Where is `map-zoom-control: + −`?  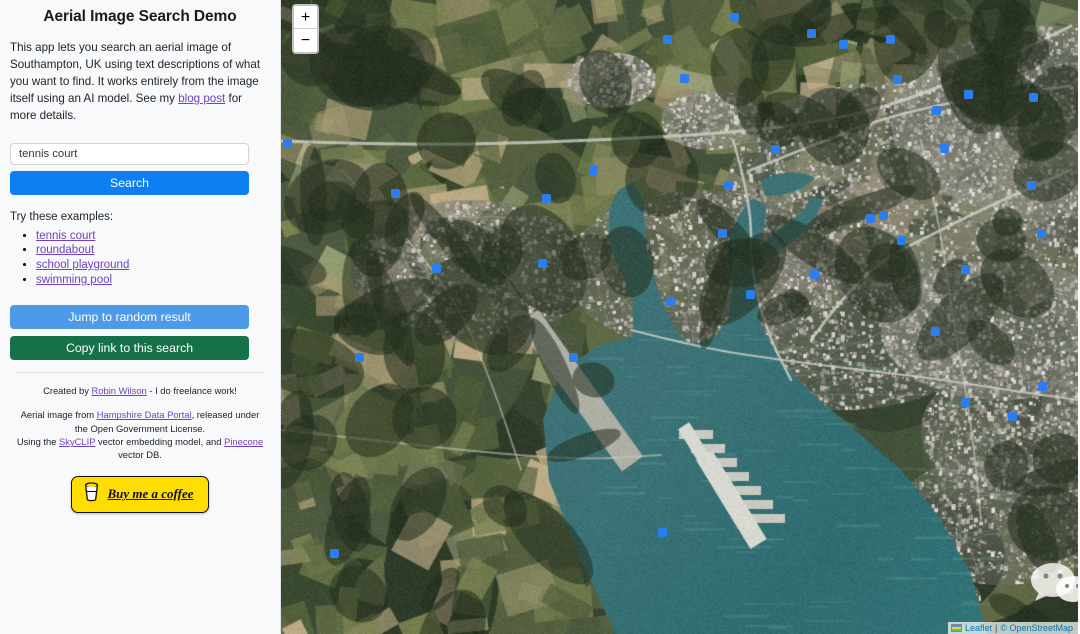 map-zoom-control: + − is located at coordinates (305, 29).